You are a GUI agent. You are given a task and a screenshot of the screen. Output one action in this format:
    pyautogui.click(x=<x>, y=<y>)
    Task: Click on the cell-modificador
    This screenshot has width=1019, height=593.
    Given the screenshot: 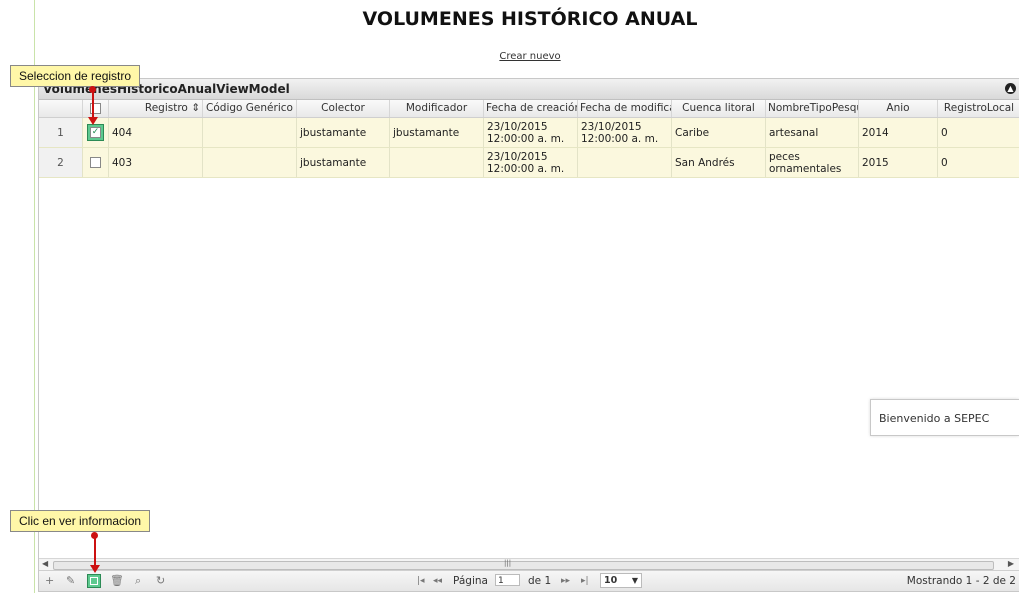 What is the action you would take?
    pyautogui.click(x=437, y=162)
    